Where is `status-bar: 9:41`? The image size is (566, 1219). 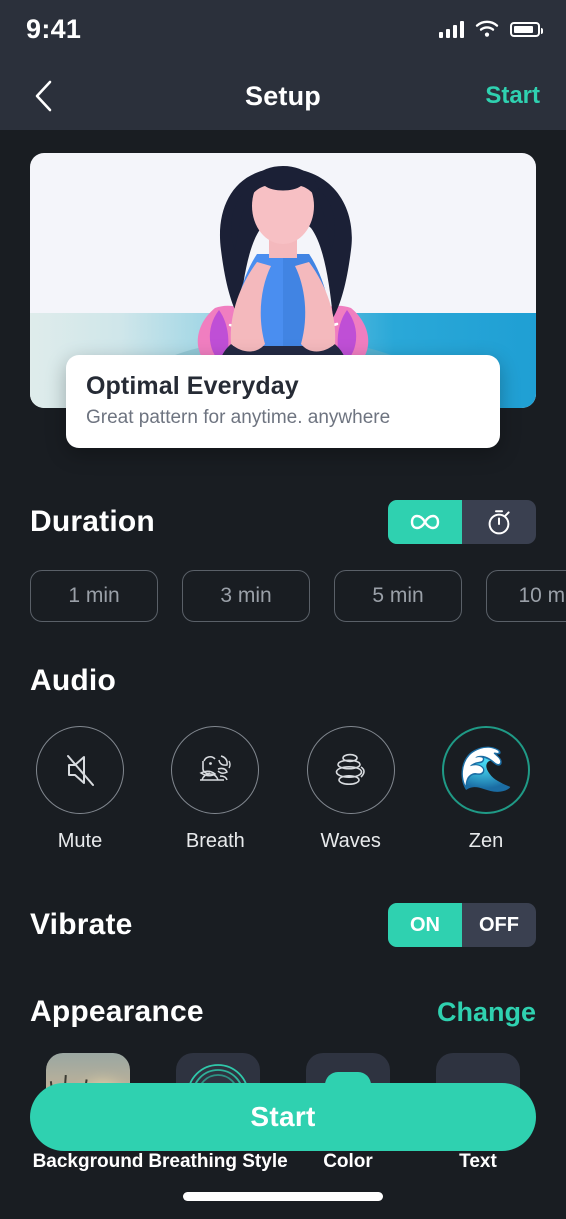
status-bar: 9:41 is located at coordinates (283, 31).